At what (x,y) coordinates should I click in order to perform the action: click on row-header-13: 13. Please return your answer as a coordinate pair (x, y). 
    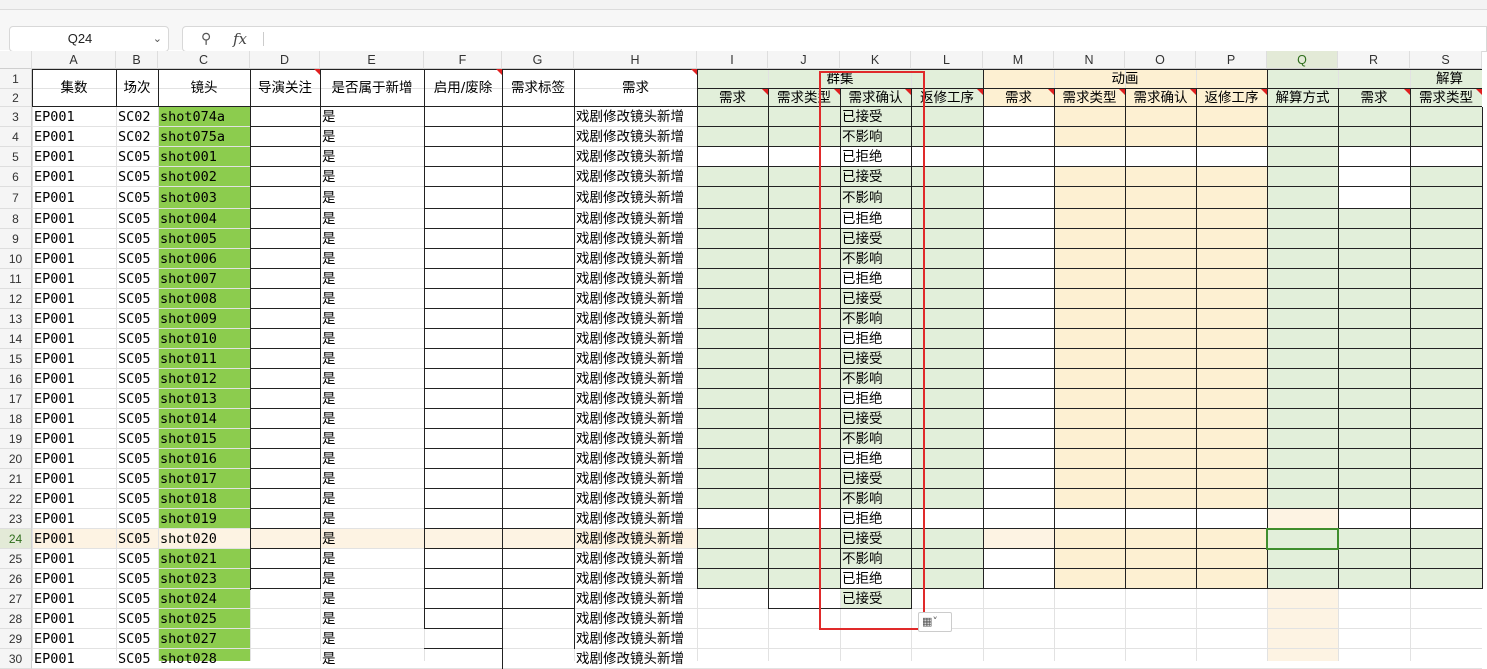
    Looking at the image, I should click on (16, 319).